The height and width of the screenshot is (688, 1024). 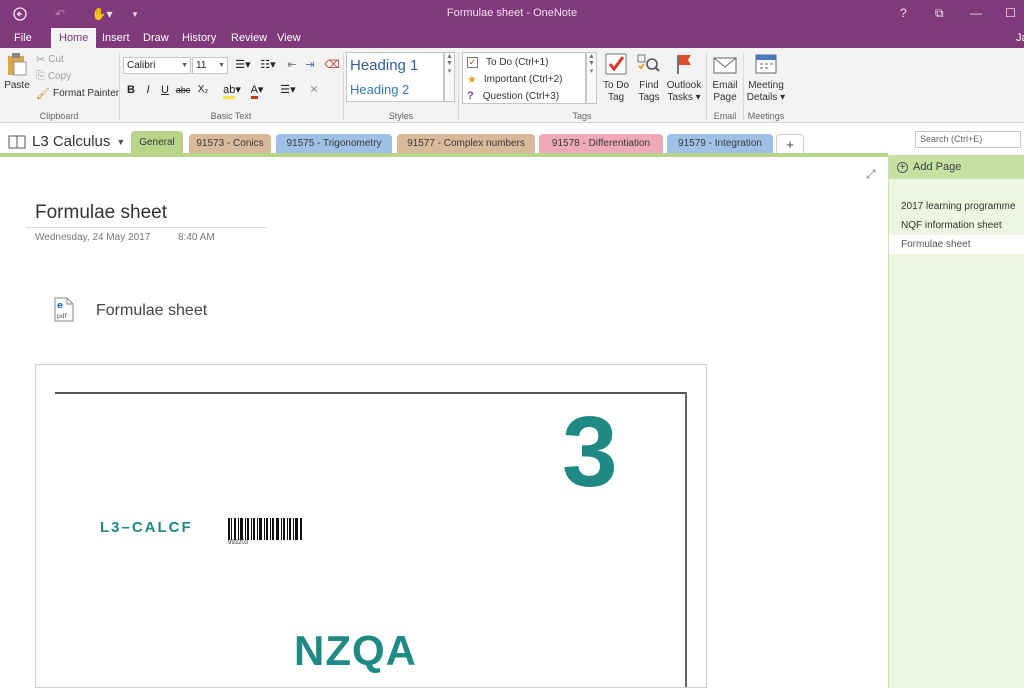 What do you see at coordinates (725, 78) in the screenshot?
I see `email-page-button: Email Page` at bounding box center [725, 78].